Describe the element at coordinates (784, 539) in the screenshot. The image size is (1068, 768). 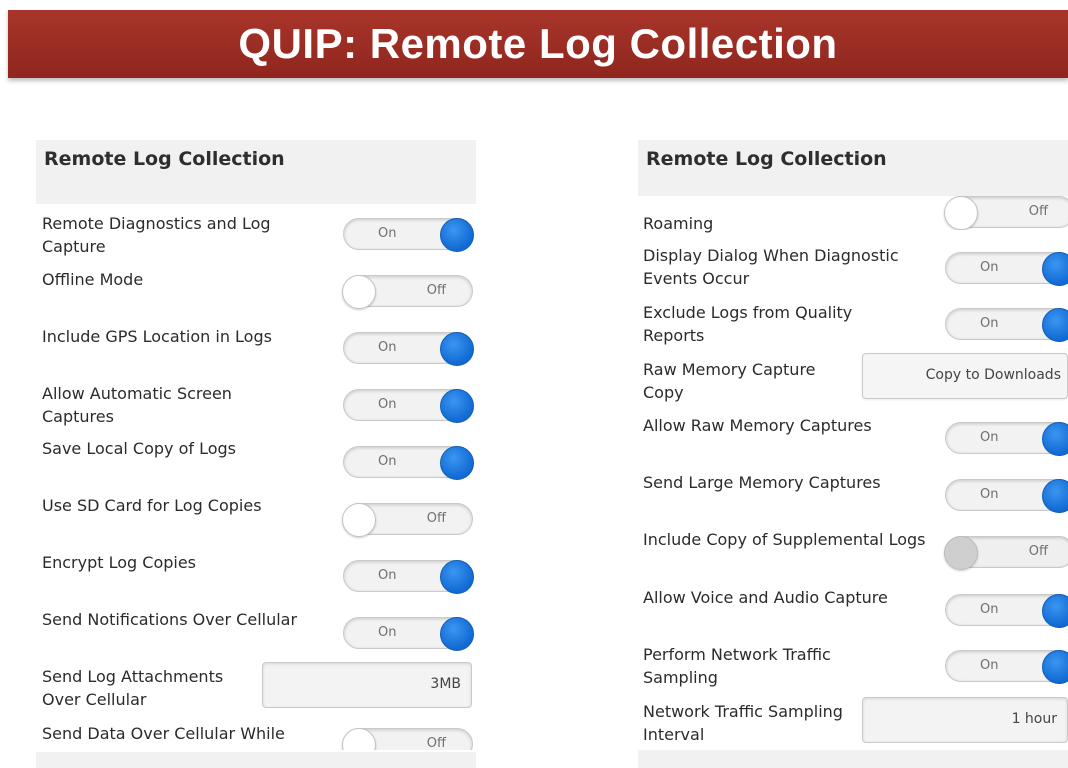
I see `supplemental-logs-label: Include Copy of Supplemental Logs` at that location.